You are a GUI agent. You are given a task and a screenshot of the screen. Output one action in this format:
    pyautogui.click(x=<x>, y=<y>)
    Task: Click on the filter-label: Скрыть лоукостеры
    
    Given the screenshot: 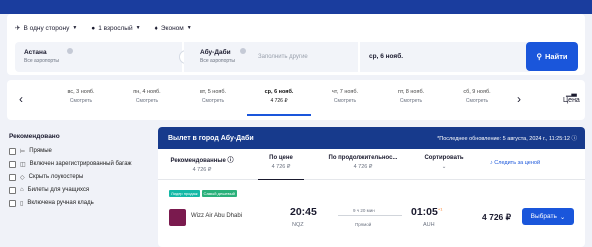 What is the action you would take?
    pyautogui.click(x=56, y=177)
    